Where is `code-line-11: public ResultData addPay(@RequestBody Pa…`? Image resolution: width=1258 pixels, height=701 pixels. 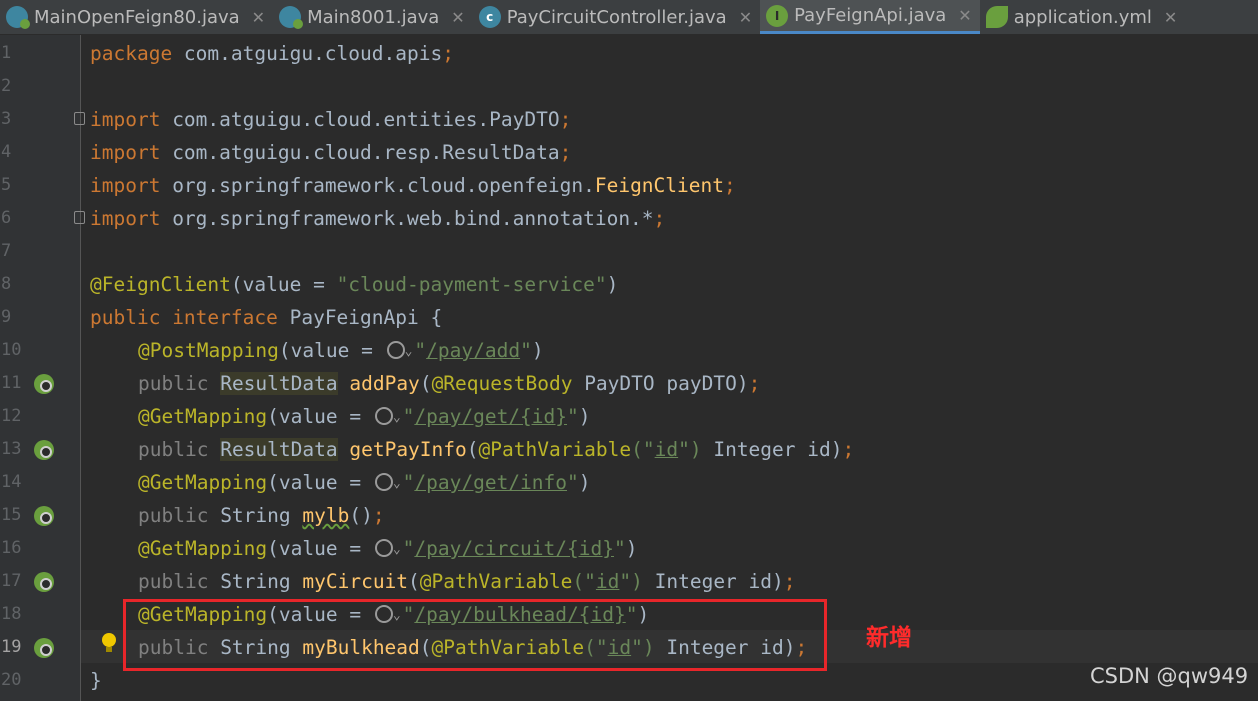
code-line-11: public ResultData addPay(@RequestBody Pa… is located at coordinates (449, 383).